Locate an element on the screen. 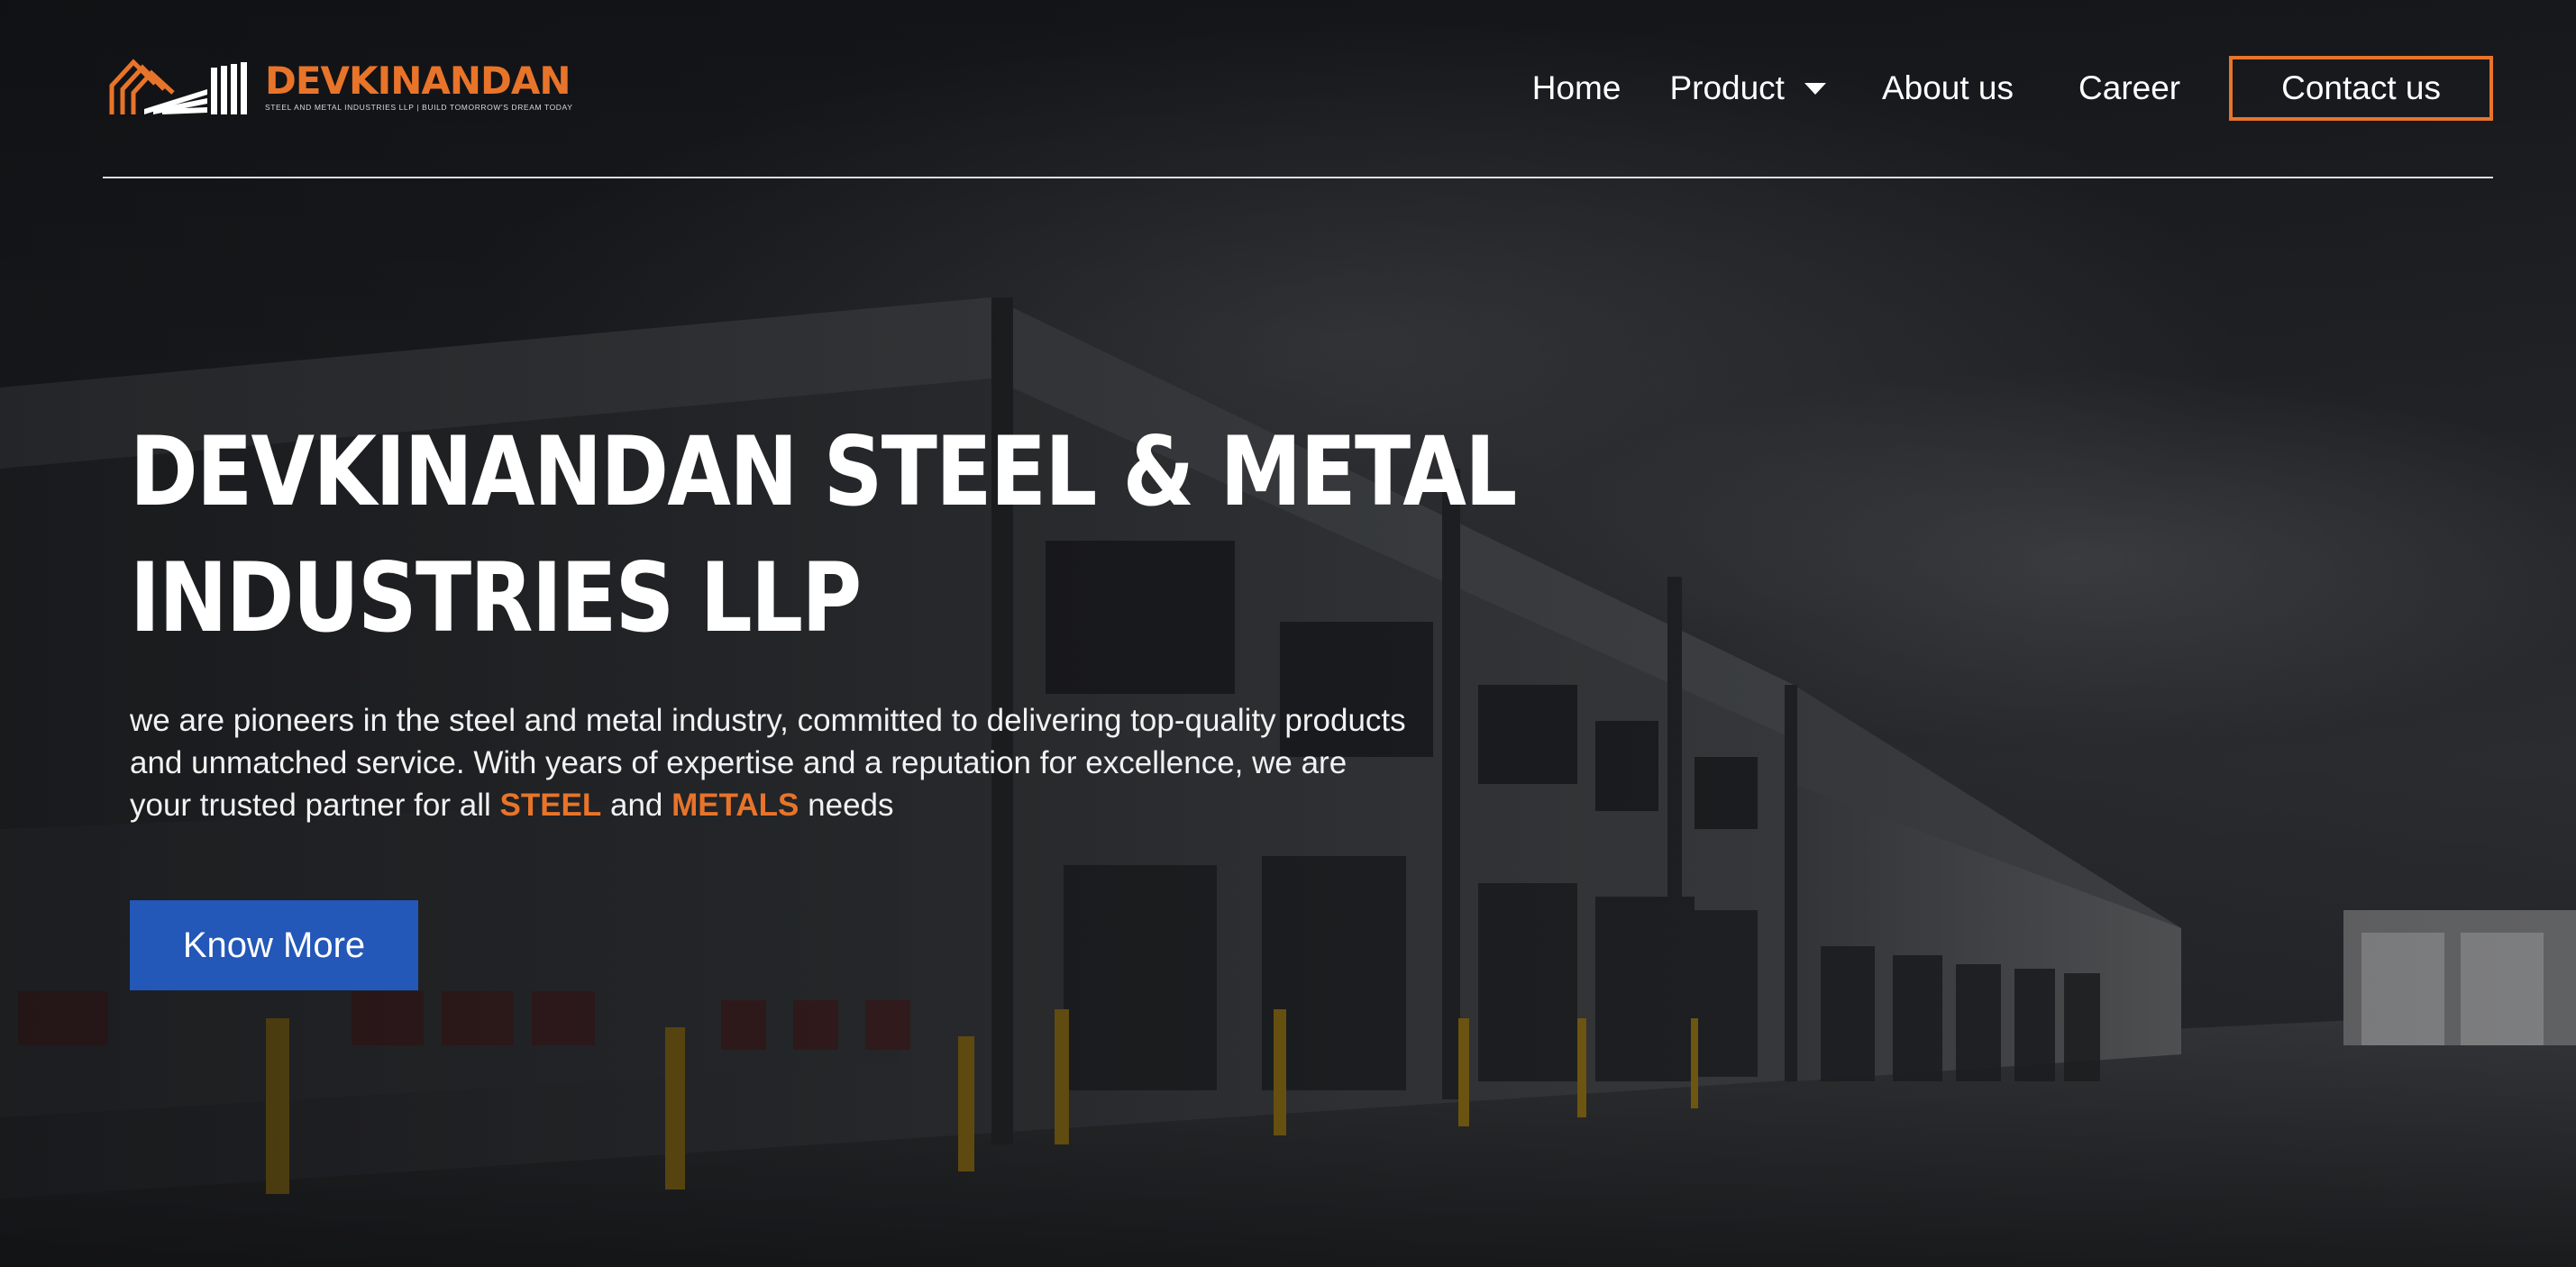 This screenshot has width=2576, height=1267. contact-us-button: Contact us is located at coordinates (2361, 88).